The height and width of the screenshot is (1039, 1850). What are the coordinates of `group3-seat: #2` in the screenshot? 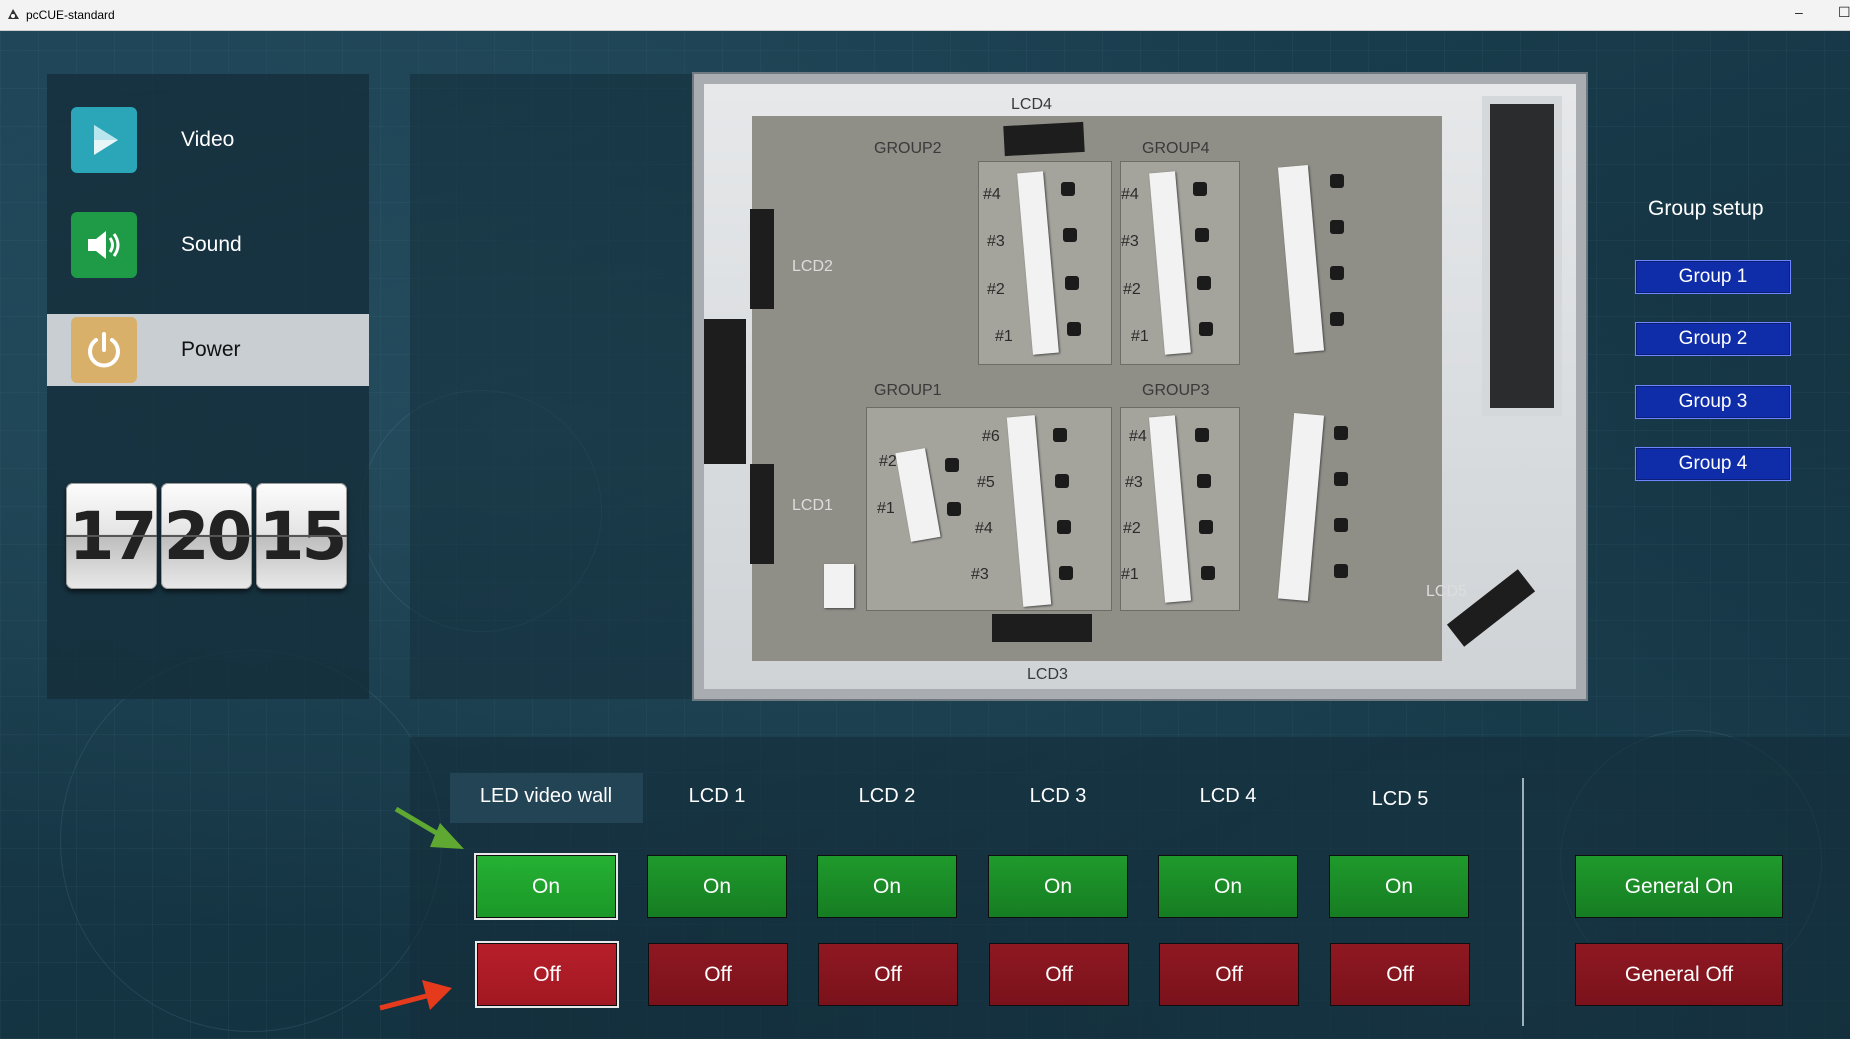 It's located at (1132, 528).